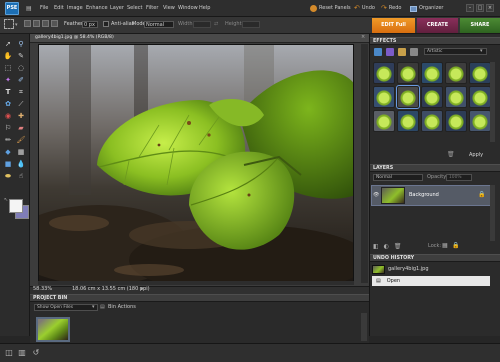 The width and height of the screenshot is (500, 362). Describe the element at coordinates (21, 80) in the screenshot. I see `quick-selection-tool-icon: ✐` at that location.